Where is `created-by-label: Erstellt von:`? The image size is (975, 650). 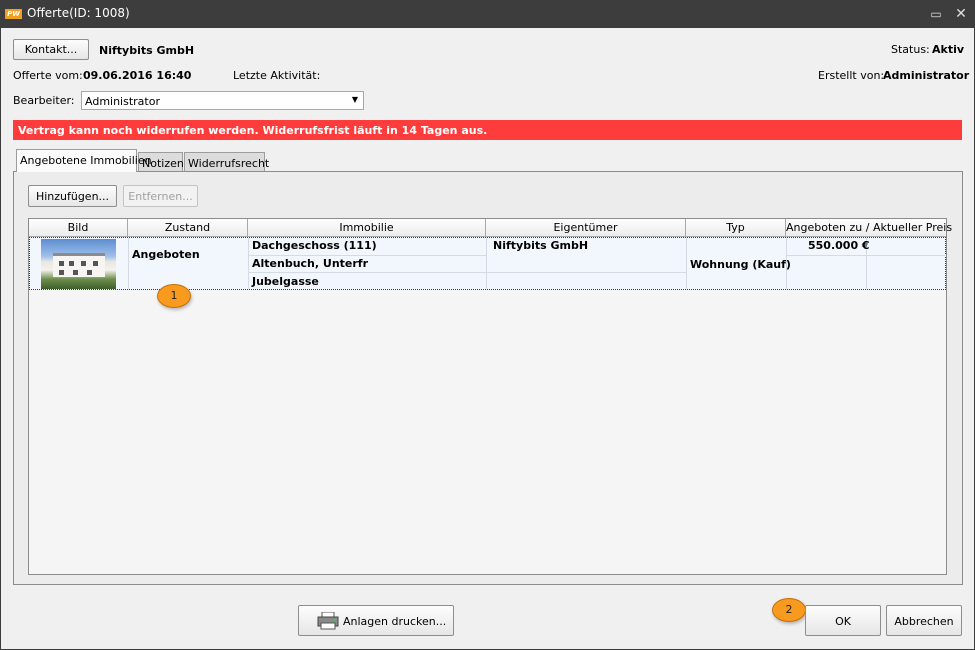
created-by-label: Erstellt von: is located at coordinates (851, 75).